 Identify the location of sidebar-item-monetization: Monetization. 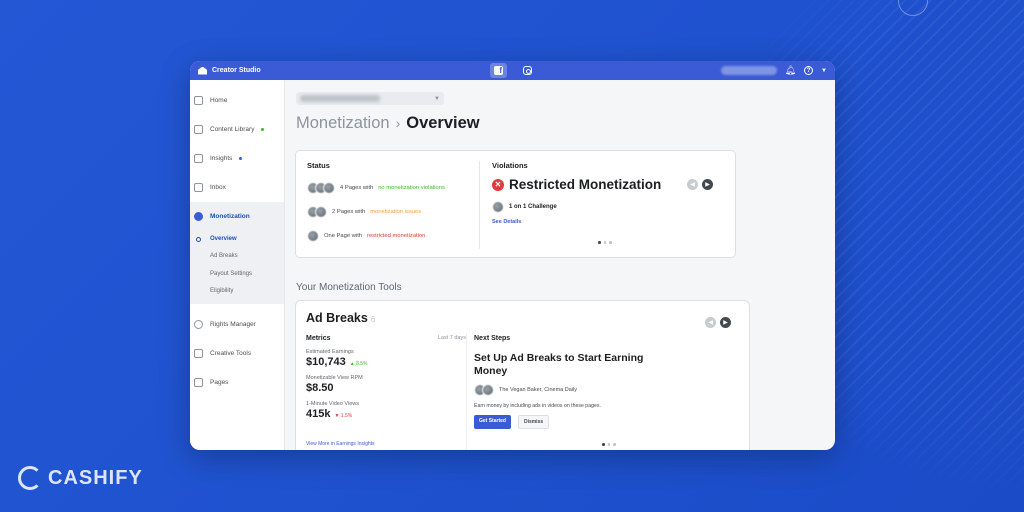
(237, 216).